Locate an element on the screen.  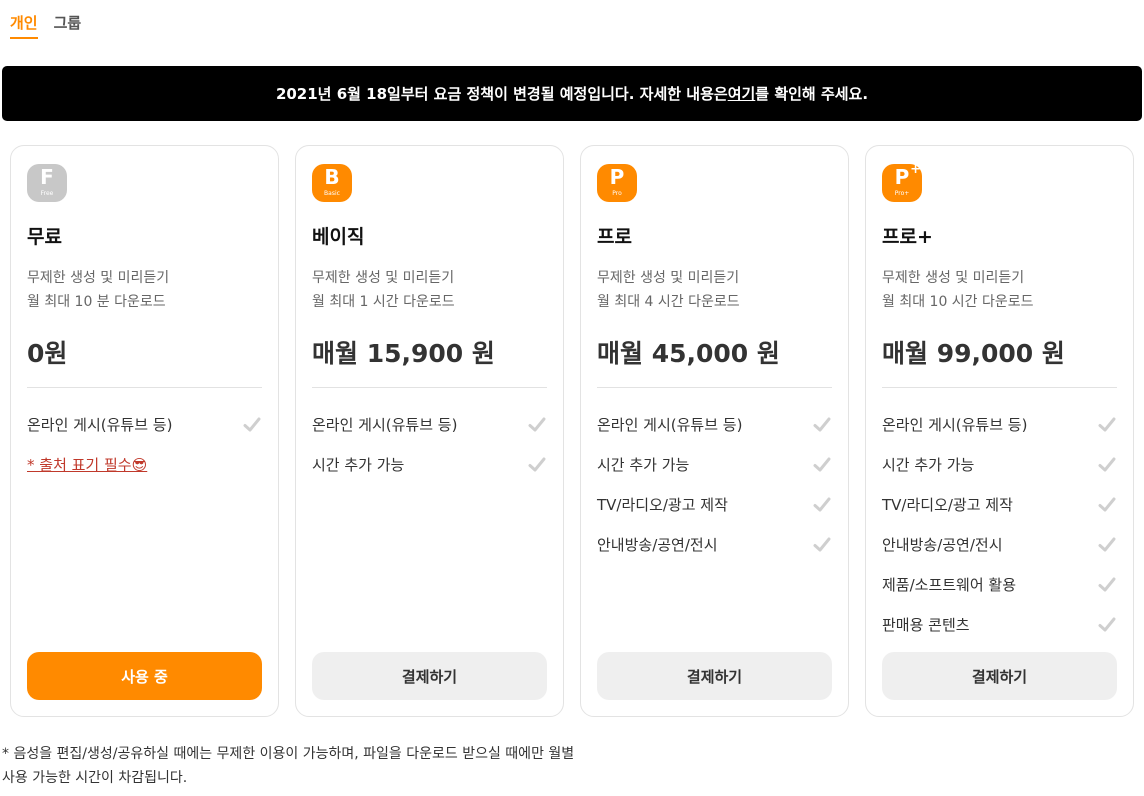
plan-badge-pro-plus-icon: P + Pro+ is located at coordinates (902, 182).